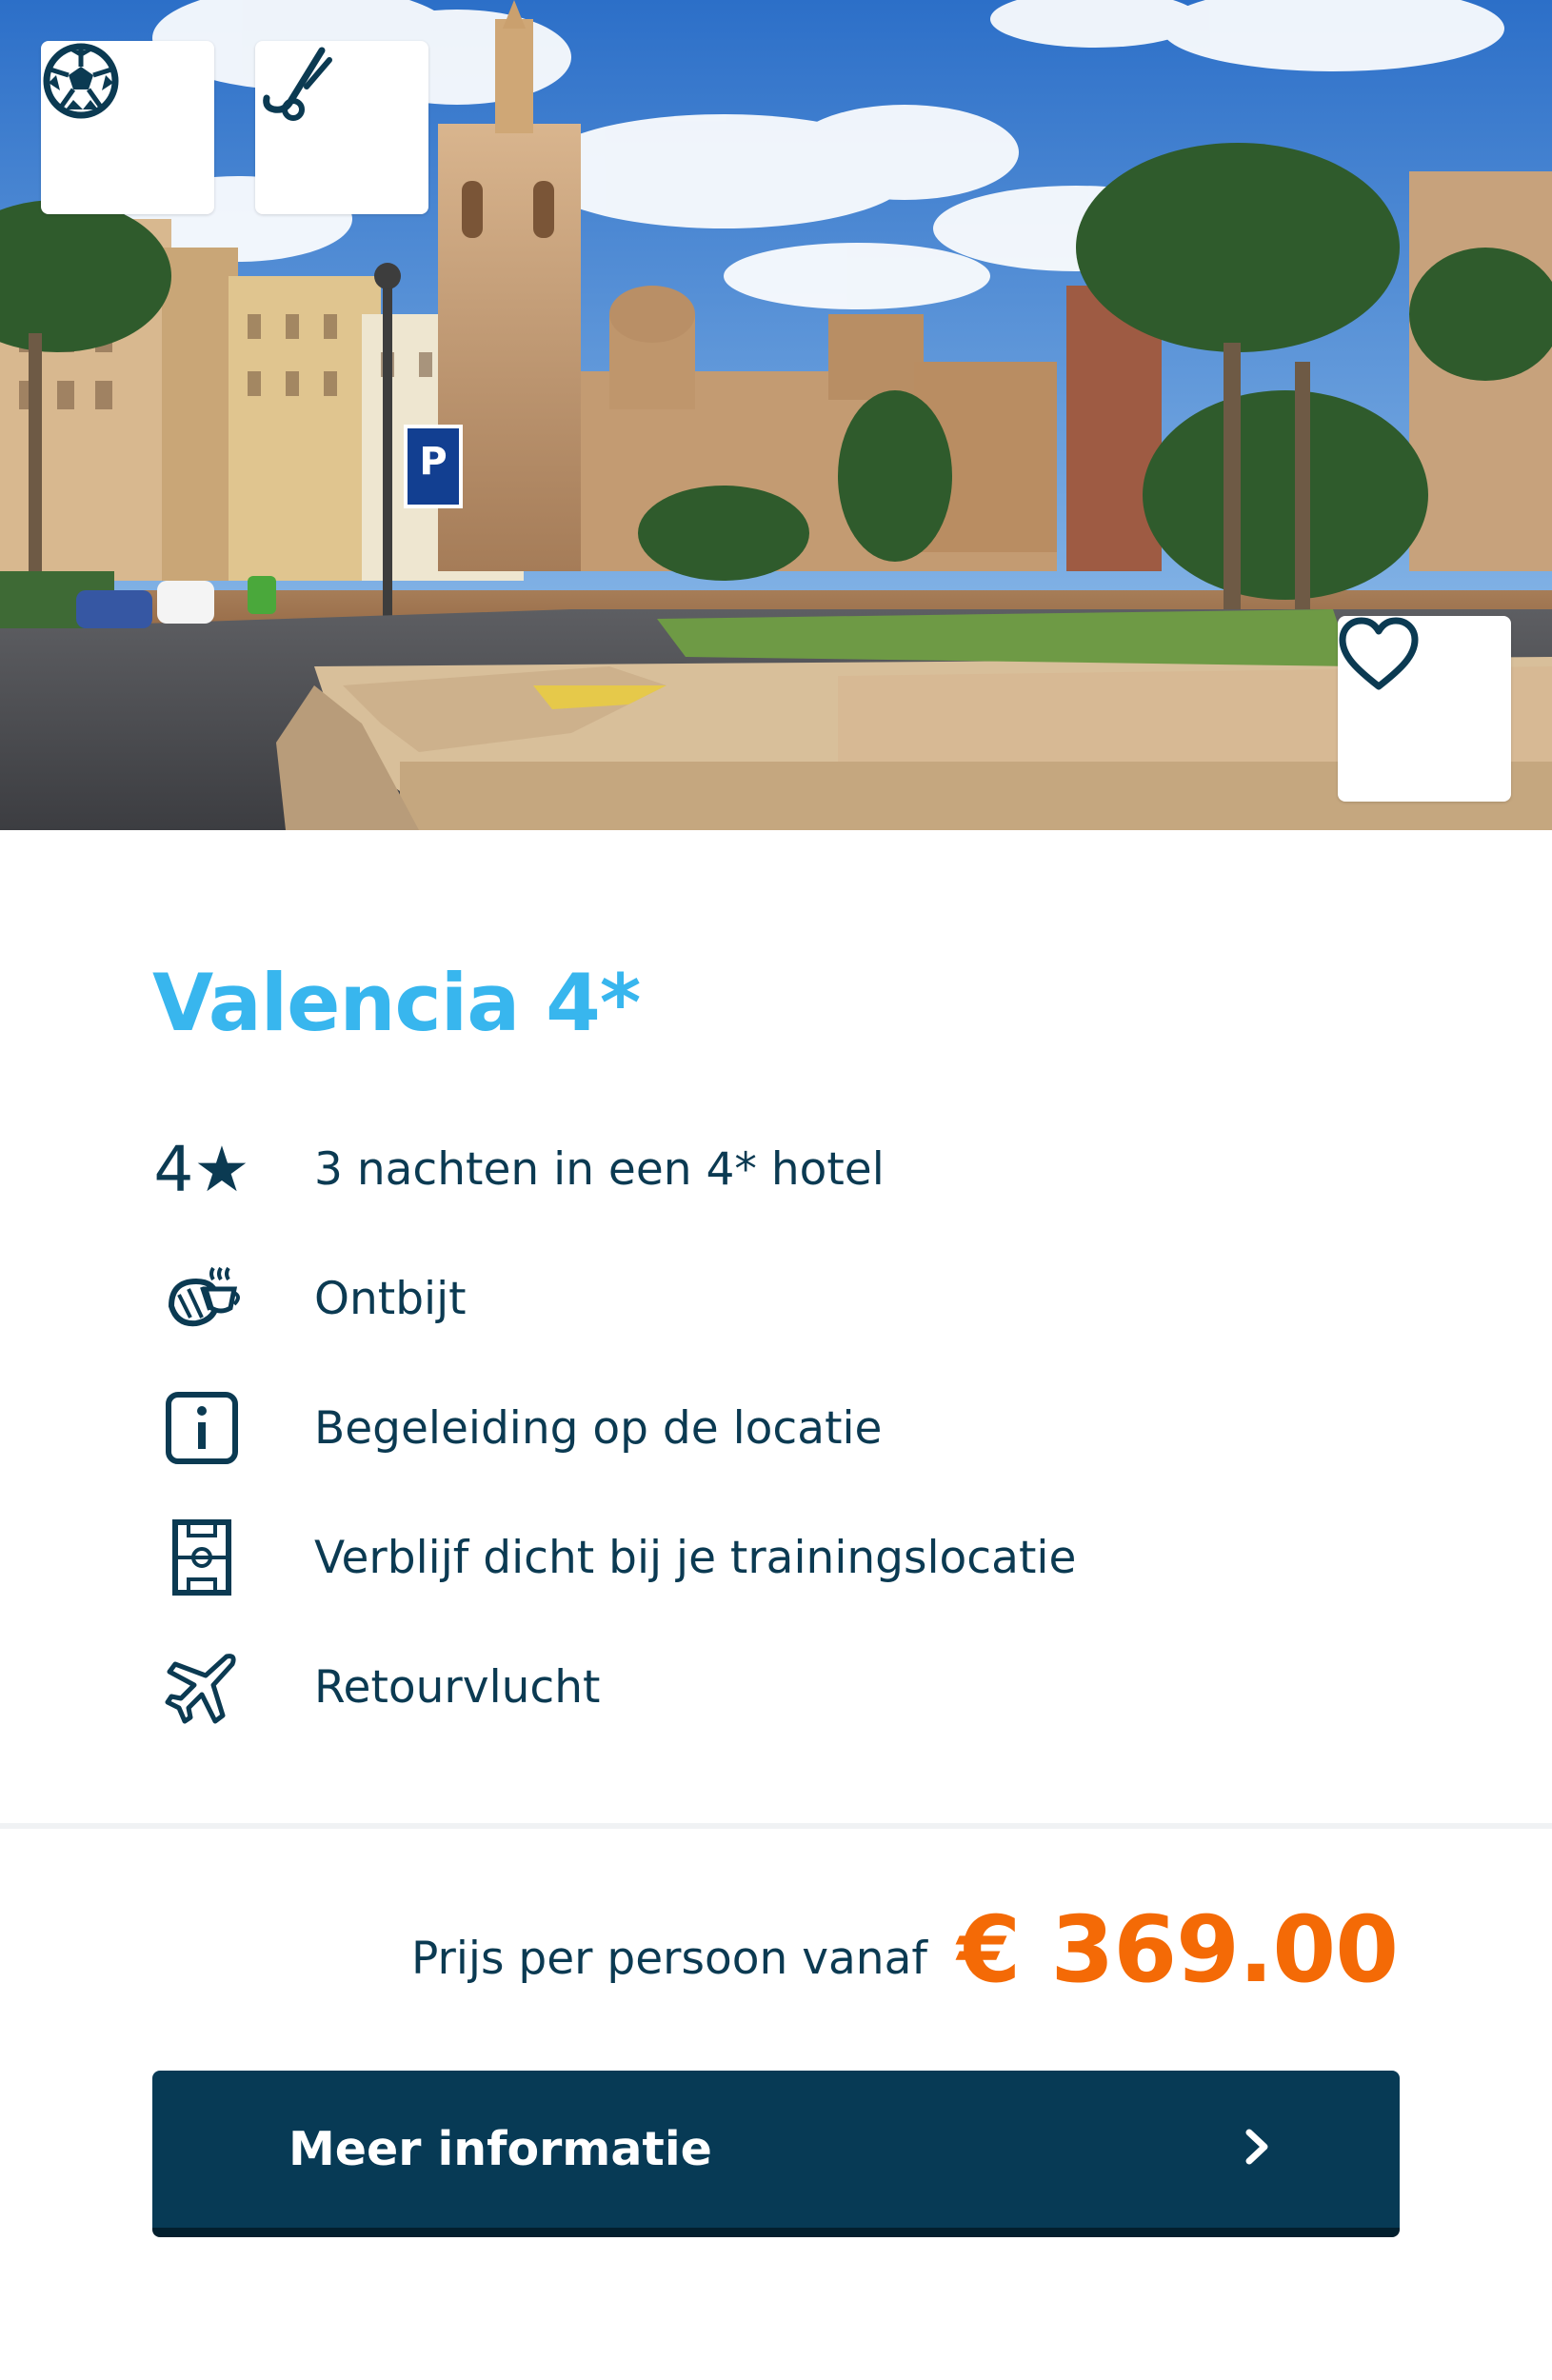 Image resolution: width=1552 pixels, height=2380 pixels. I want to click on football-icon, so click(81, 81).